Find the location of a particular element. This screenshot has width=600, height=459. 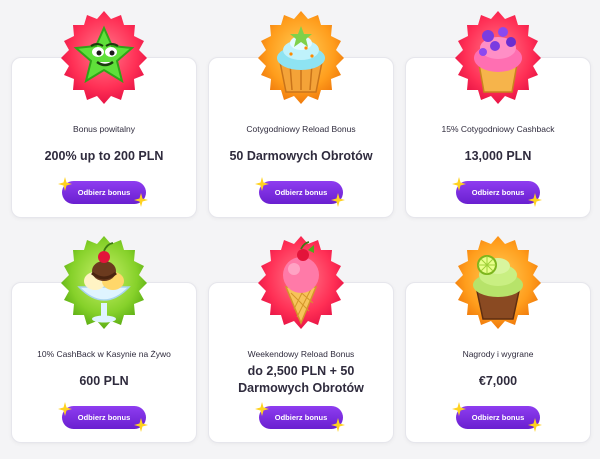

star-character-icon is located at coordinates (104, 57).